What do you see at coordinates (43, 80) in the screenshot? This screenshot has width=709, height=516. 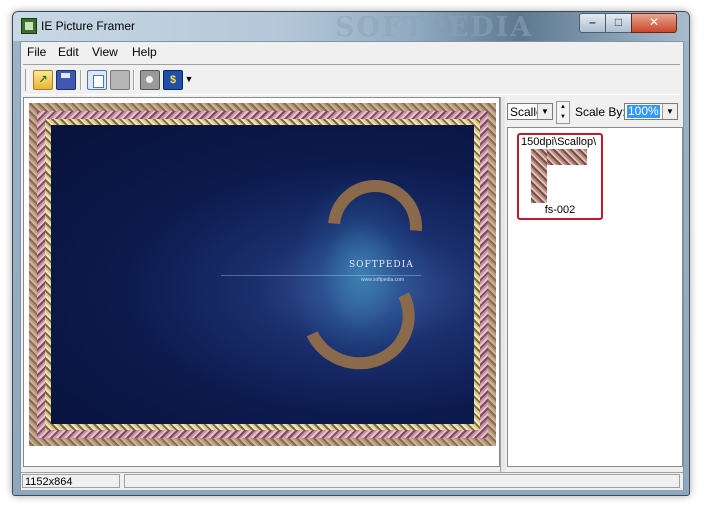 I see `open-icon: ↗` at bounding box center [43, 80].